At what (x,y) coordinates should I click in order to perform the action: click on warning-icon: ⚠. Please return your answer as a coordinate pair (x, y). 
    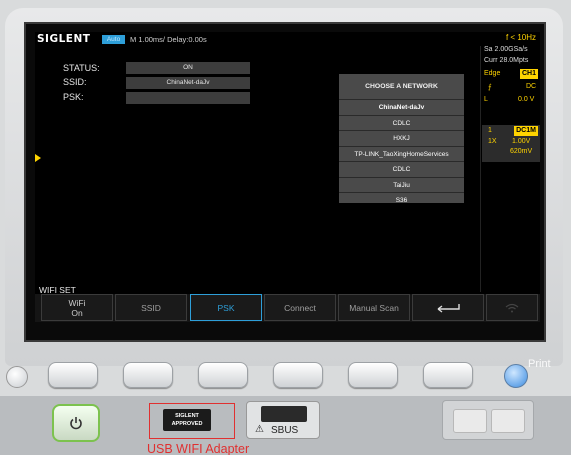
    Looking at the image, I should click on (259, 429).